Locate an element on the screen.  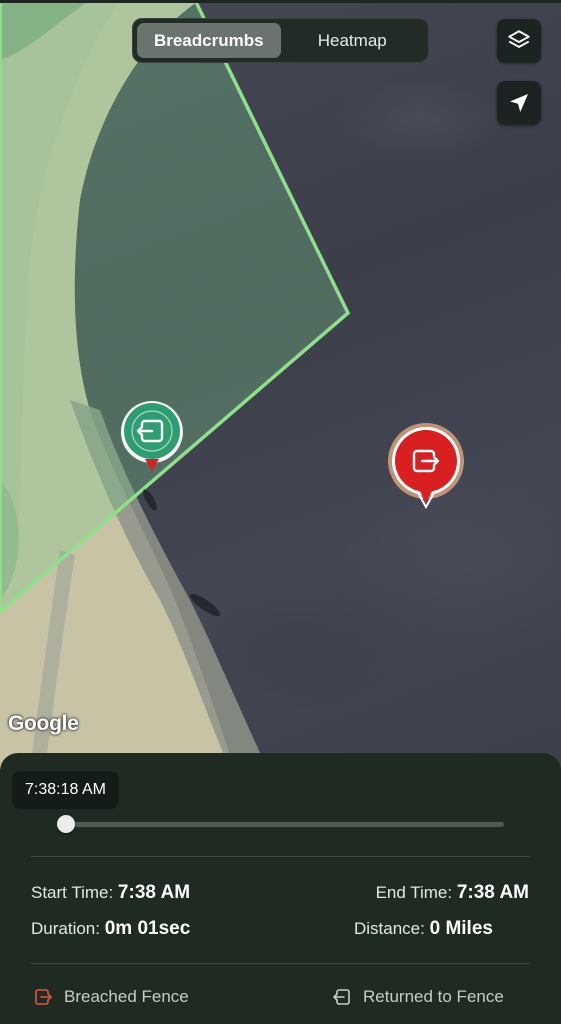
tab-heatmap: Heatmap is located at coordinates (353, 40).